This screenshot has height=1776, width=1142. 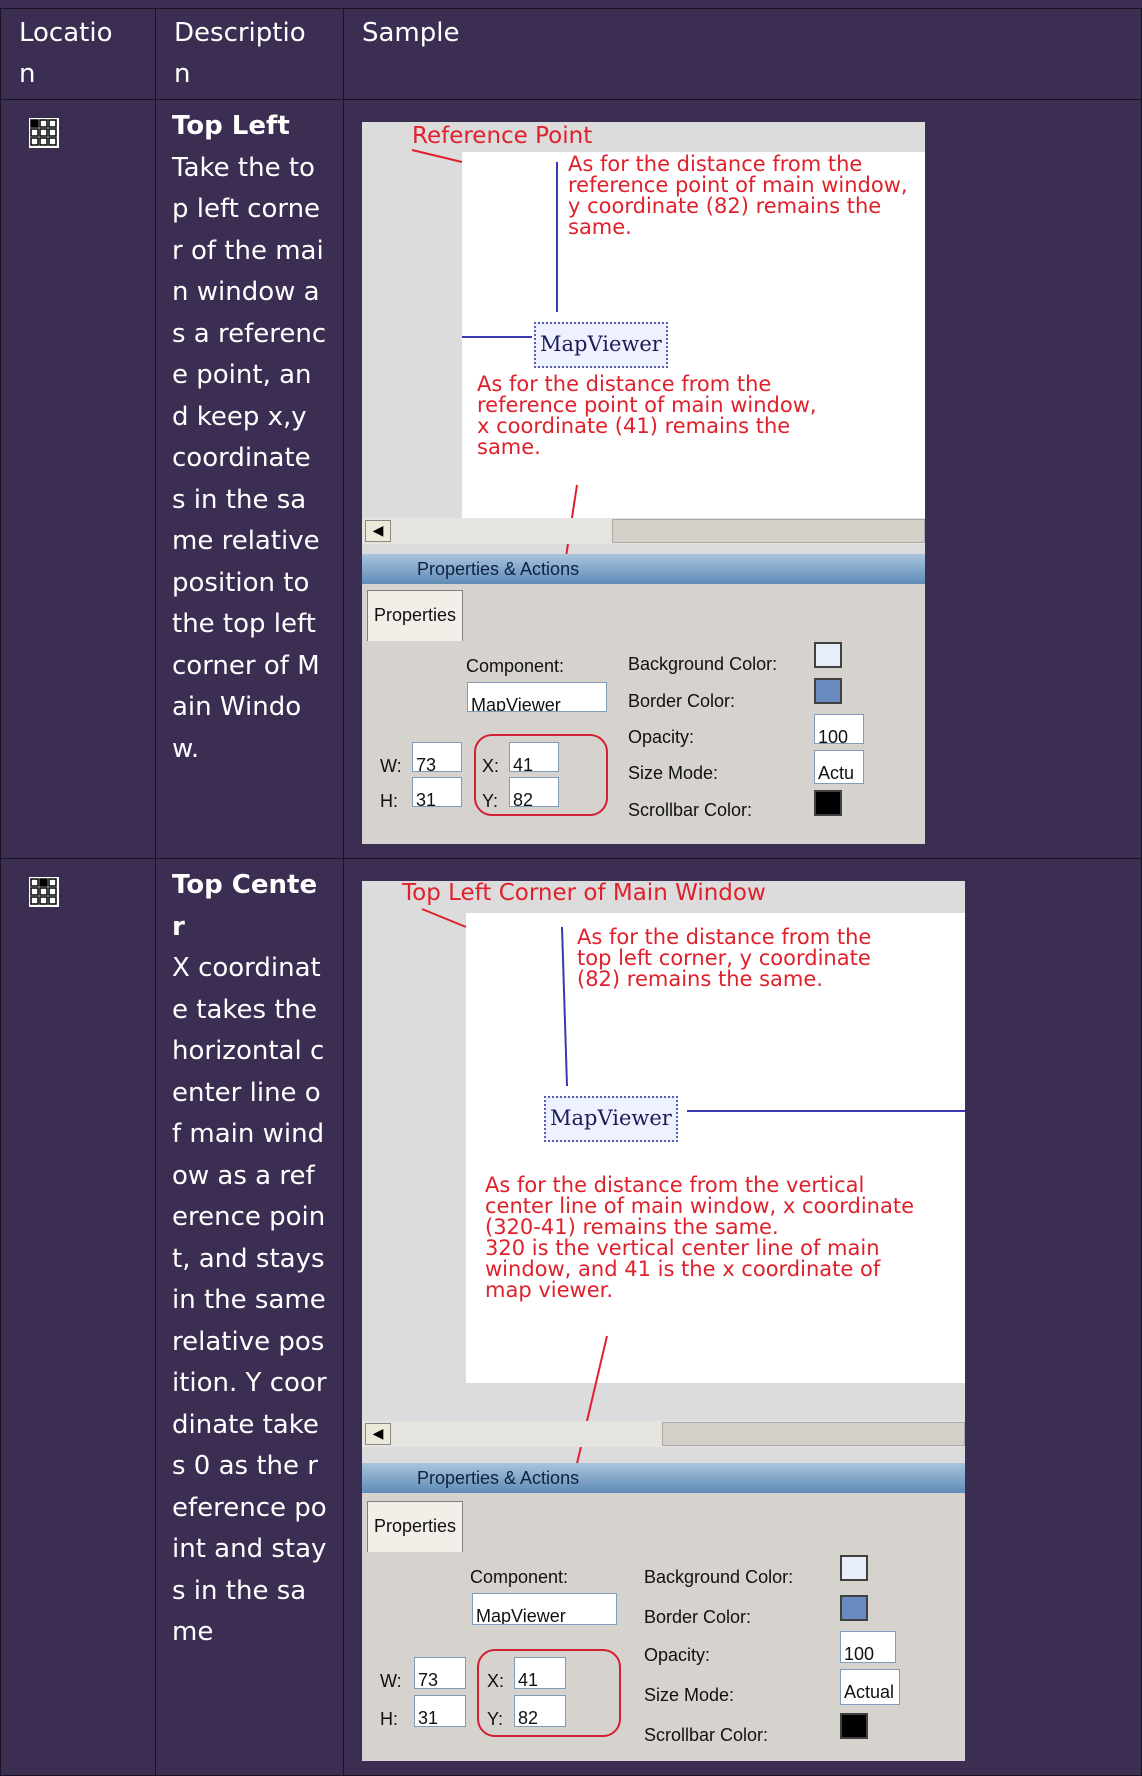 What do you see at coordinates (78, 54) in the screenshot?
I see `header-location: Locatio n` at bounding box center [78, 54].